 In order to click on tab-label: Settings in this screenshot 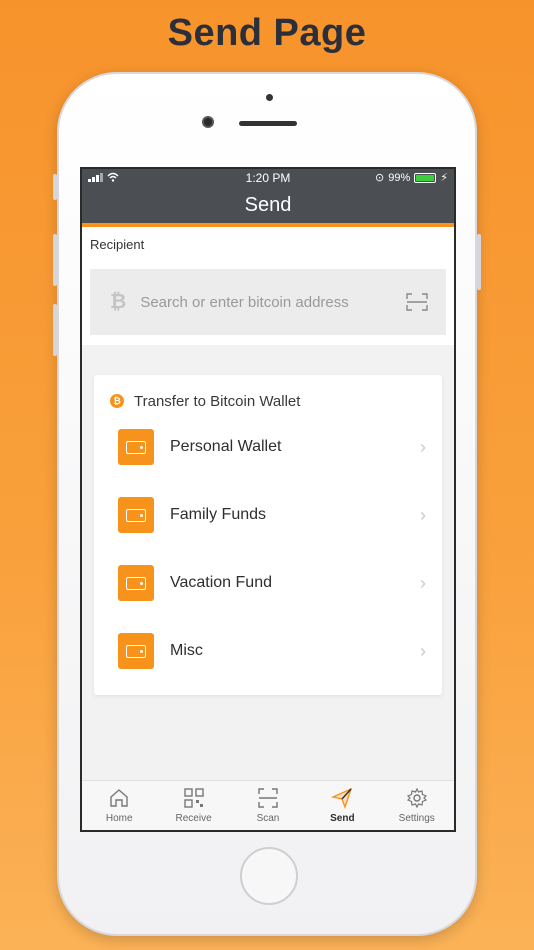, I will do `click(416, 818)`.